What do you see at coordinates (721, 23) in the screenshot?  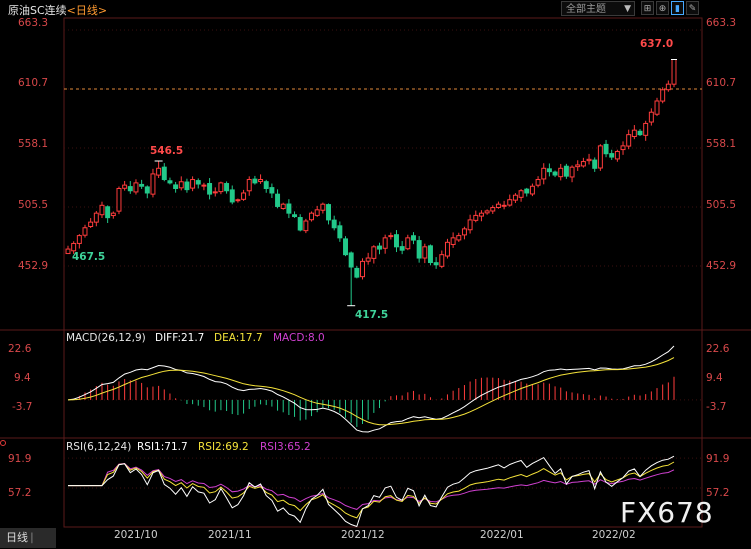 I see `price-axis-right-1: 663.3` at bounding box center [721, 23].